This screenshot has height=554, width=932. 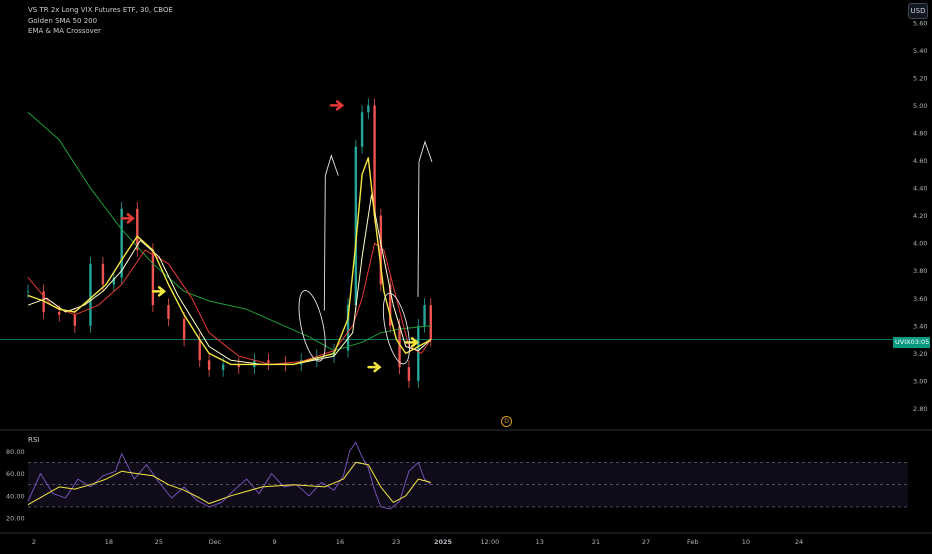 What do you see at coordinates (215, 542) in the screenshot?
I see `time-tick-label: Dec` at bounding box center [215, 542].